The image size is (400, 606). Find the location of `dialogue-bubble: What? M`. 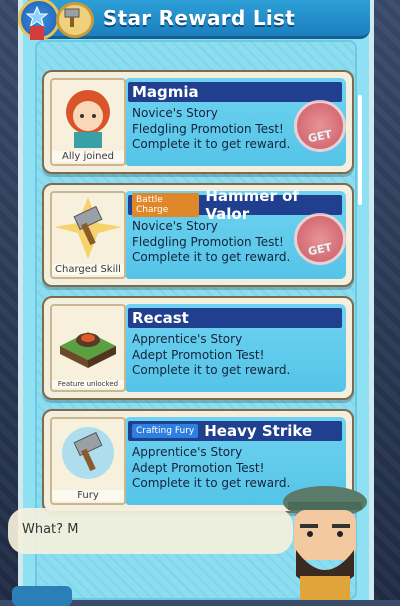

dialogue-bubble: What? M is located at coordinates (150, 531).